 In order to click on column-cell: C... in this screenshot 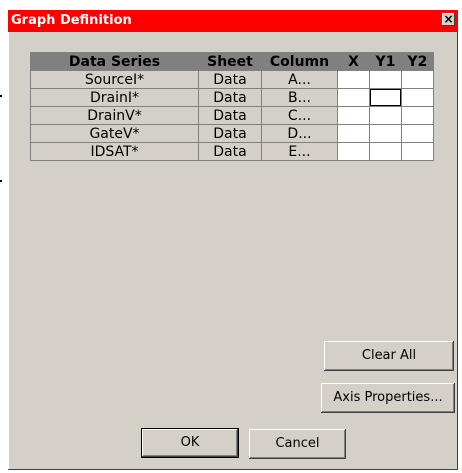, I will do `click(299, 115)`.